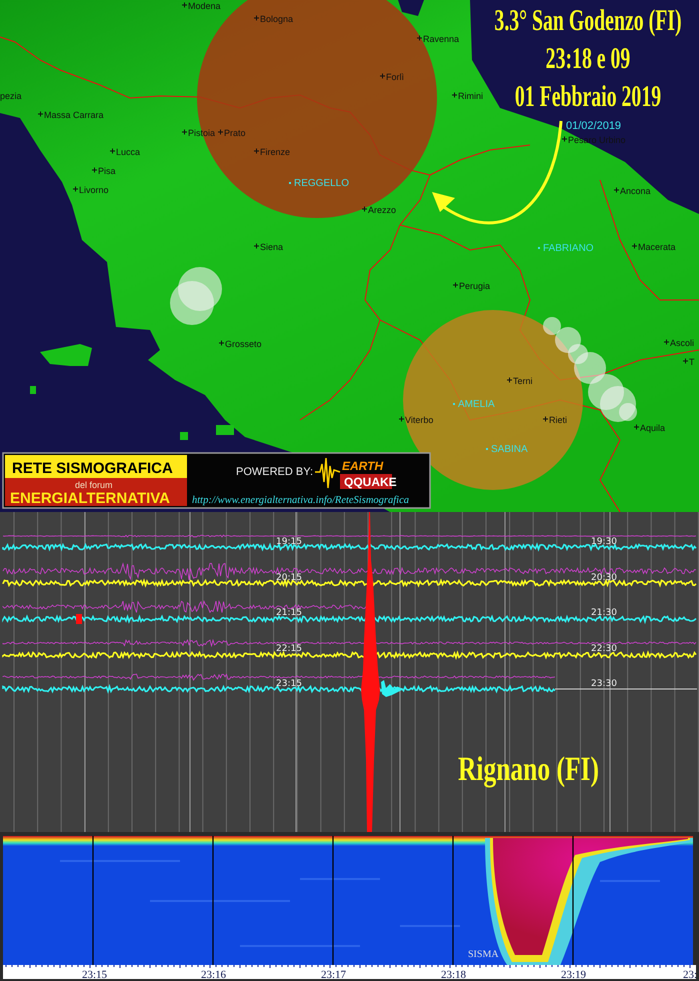 Image resolution: width=699 pixels, height=981 pixels. I want to click on banner-title: RETE SISMOGRAFICA, so click(92, 468).